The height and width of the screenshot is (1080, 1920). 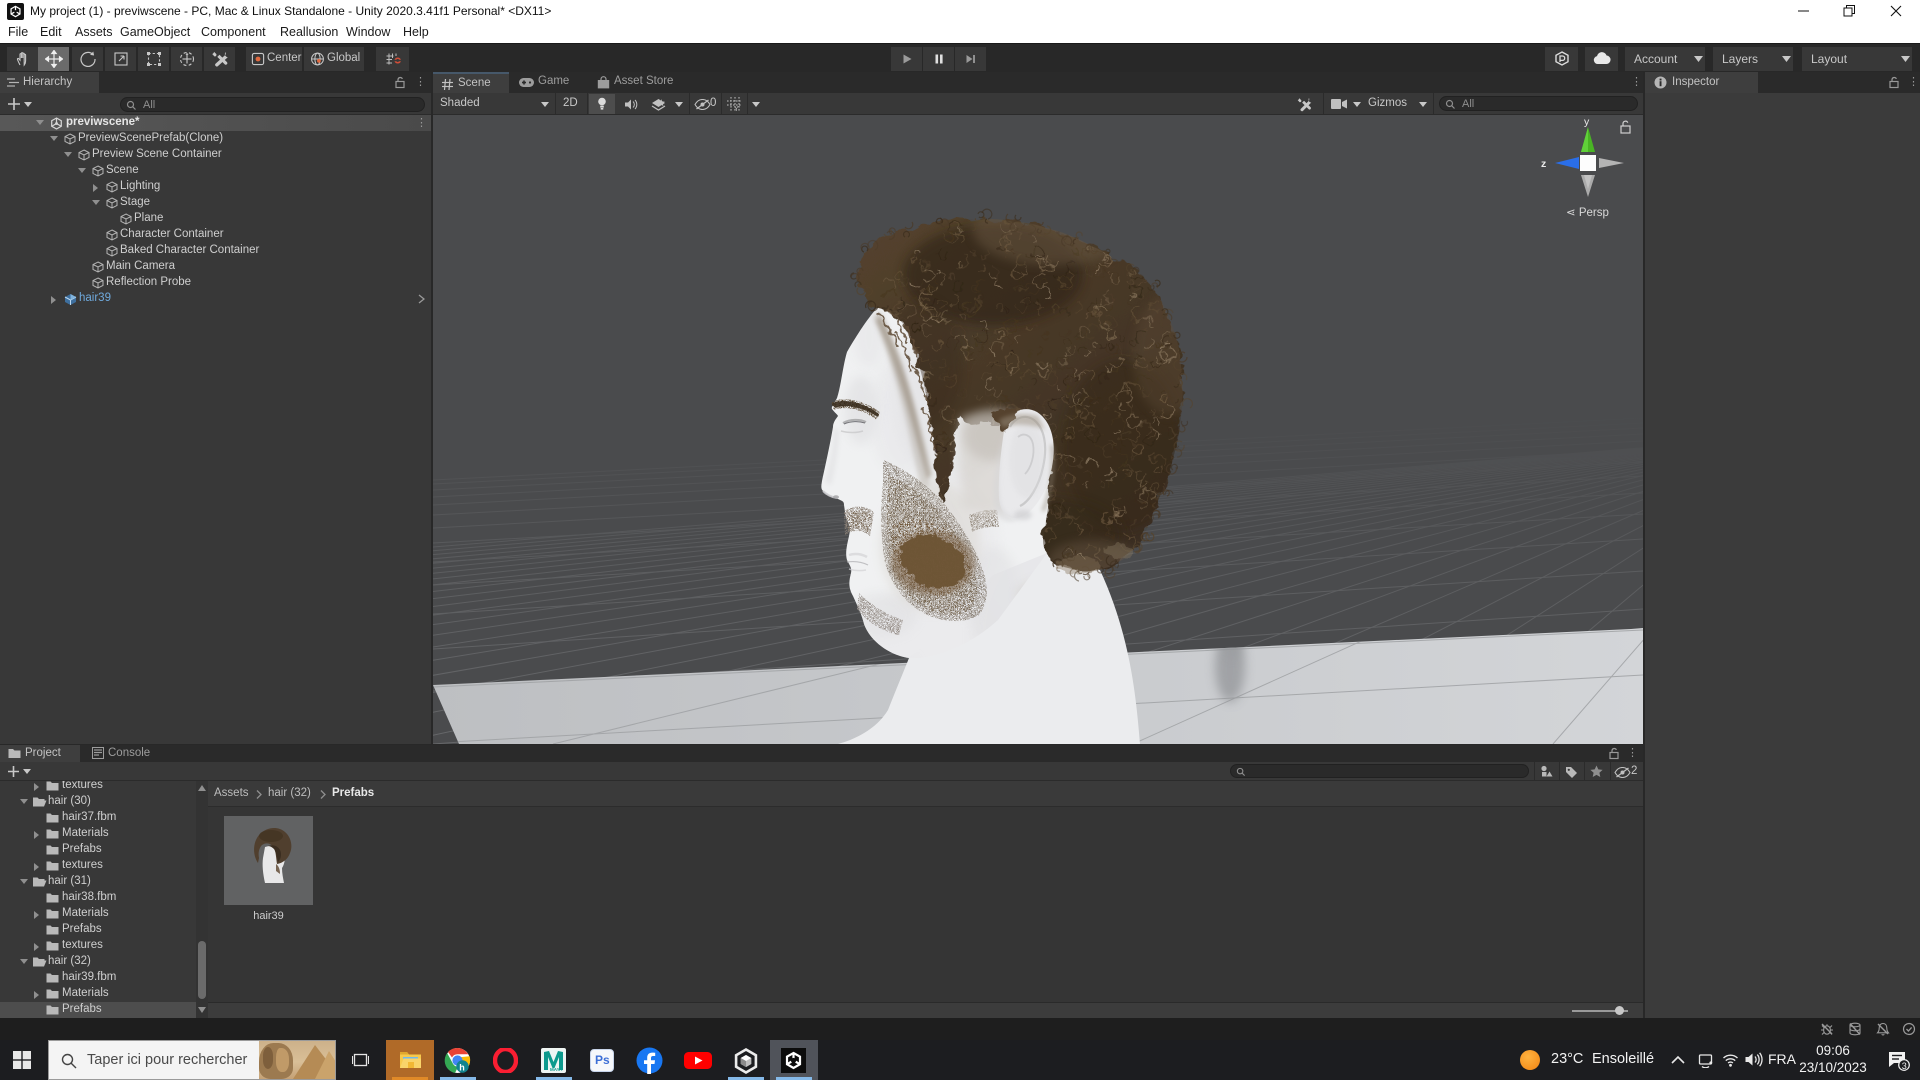 I want to click on svg-text: z, so click(x=1543, y=164).